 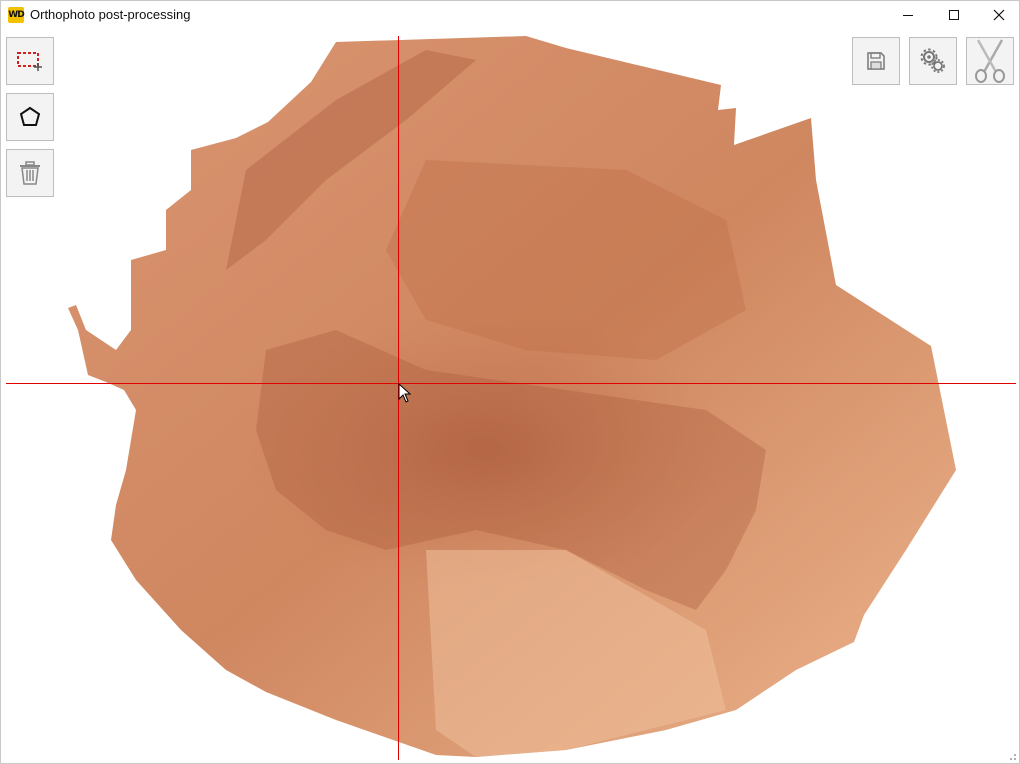 I want to click on rectangle-select-icon, so click(x=29, y=61).